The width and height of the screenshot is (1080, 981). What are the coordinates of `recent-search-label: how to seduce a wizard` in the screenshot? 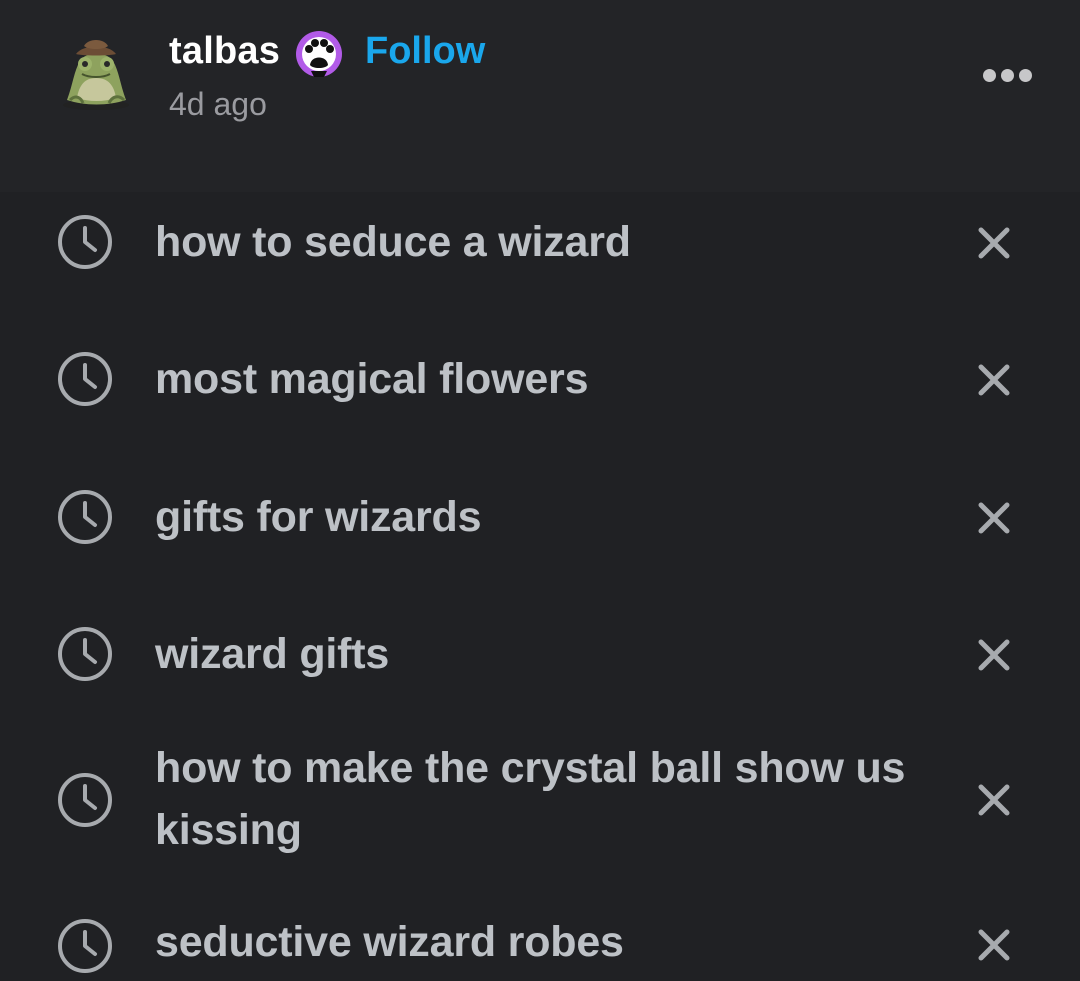 It's located at (540, 242).